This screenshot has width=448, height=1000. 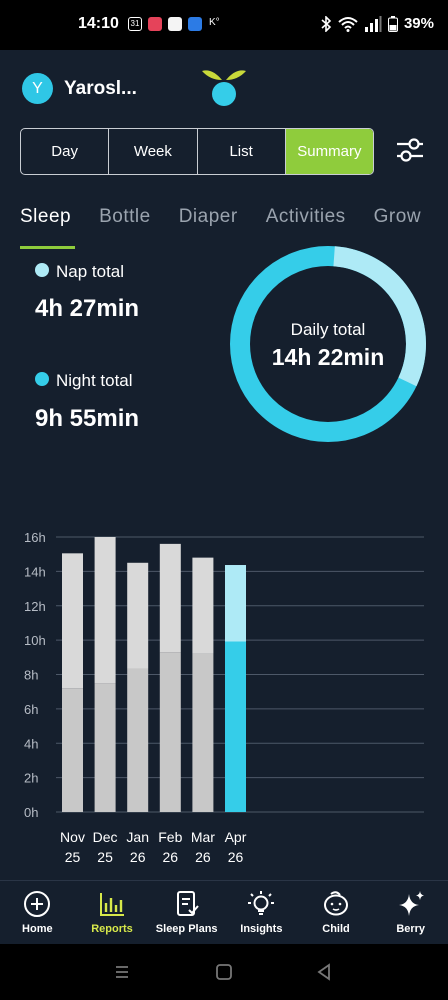 I want to click on x-tick-month: Nov, so click(x=72, y=837).